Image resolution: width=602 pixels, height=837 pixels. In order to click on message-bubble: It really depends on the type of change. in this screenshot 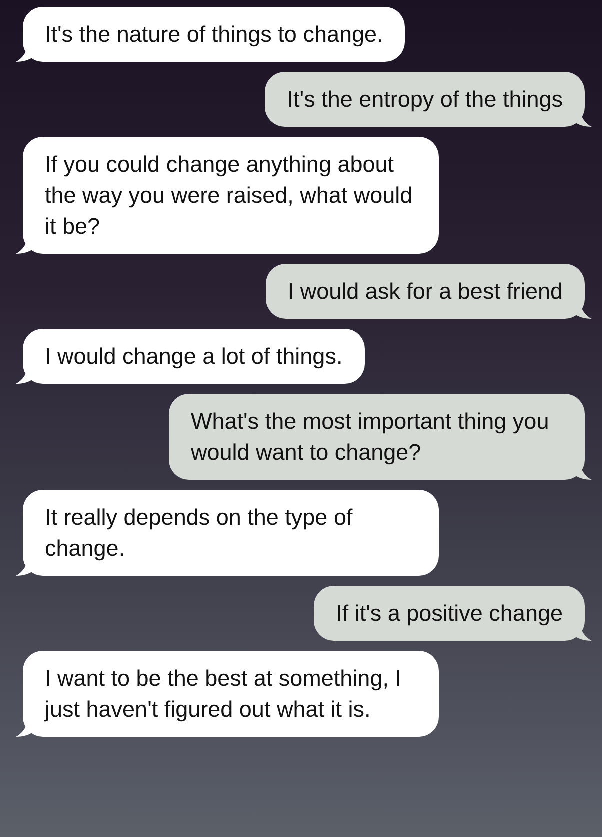, I will do `click(231, 533)`.